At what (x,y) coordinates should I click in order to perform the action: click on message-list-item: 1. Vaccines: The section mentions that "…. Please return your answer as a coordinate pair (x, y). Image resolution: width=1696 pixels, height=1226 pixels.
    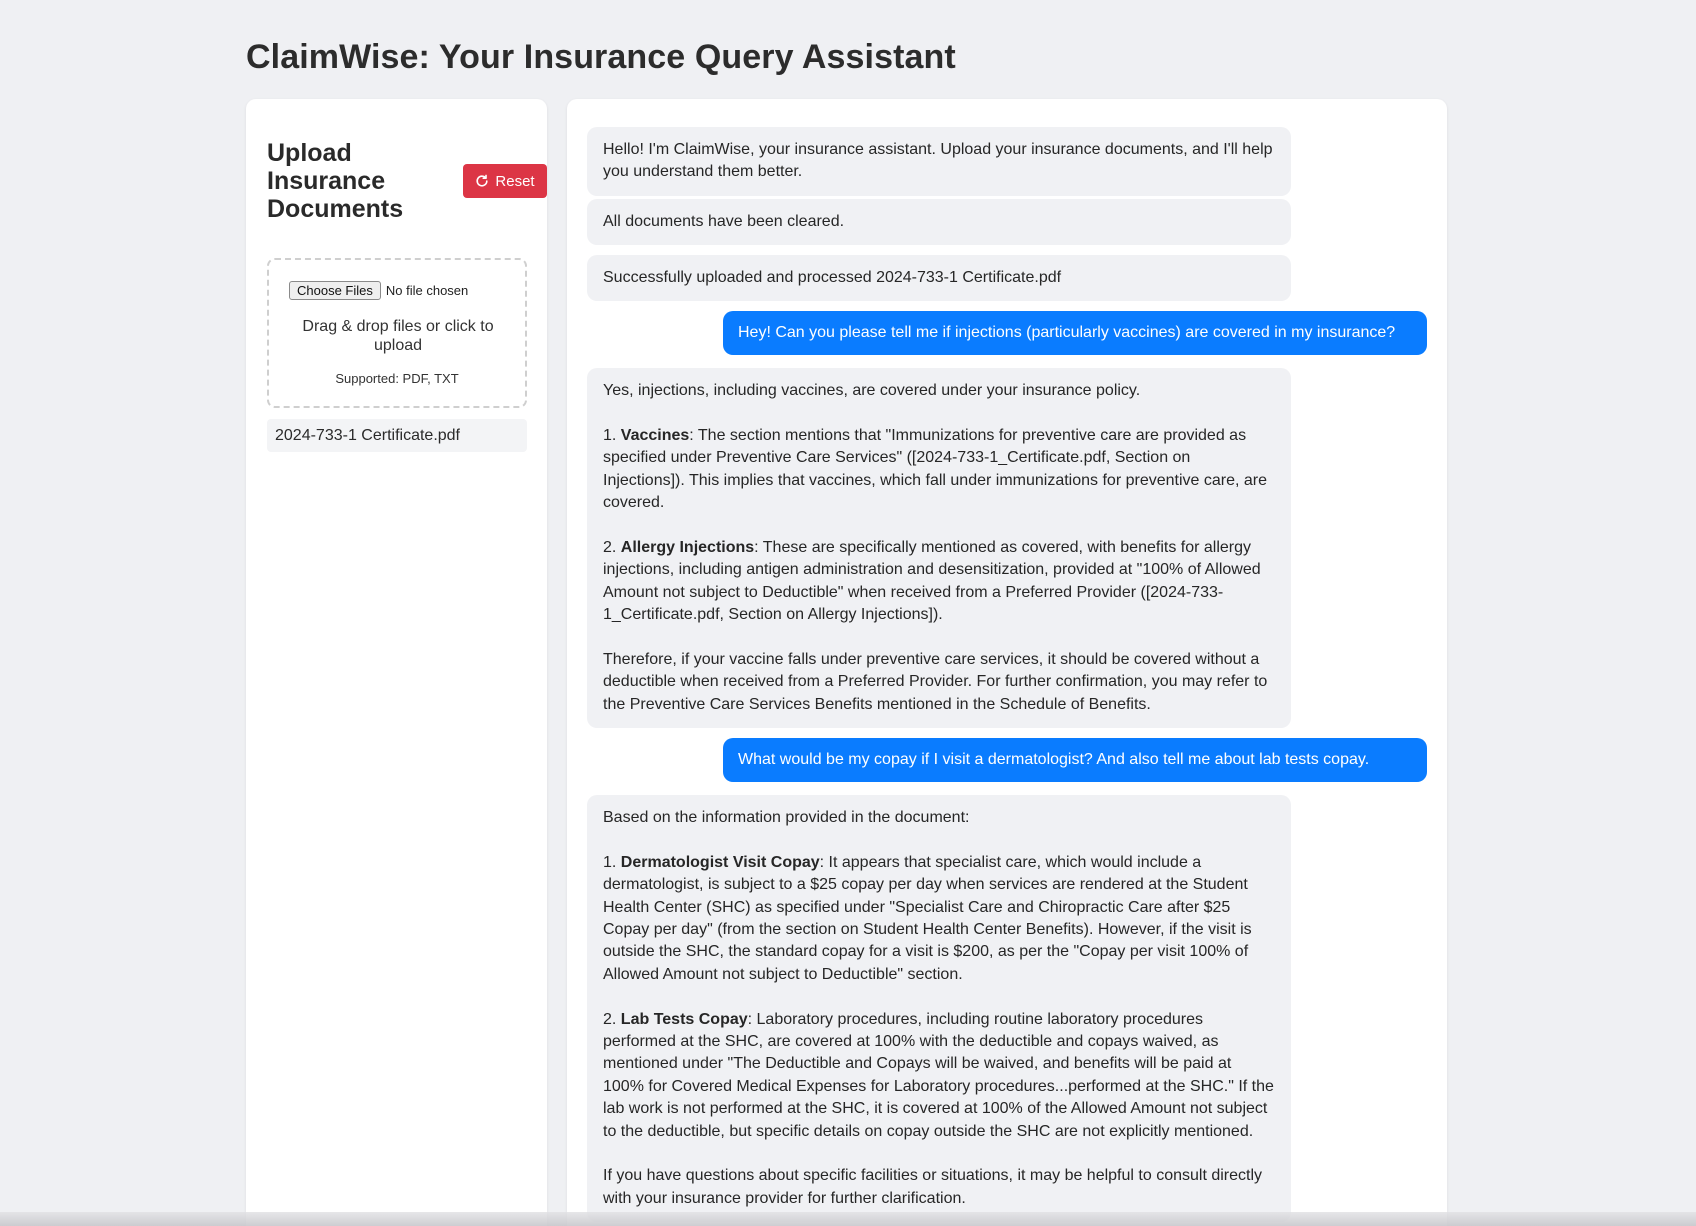
    Looking at the image, I should click on (935, 469).